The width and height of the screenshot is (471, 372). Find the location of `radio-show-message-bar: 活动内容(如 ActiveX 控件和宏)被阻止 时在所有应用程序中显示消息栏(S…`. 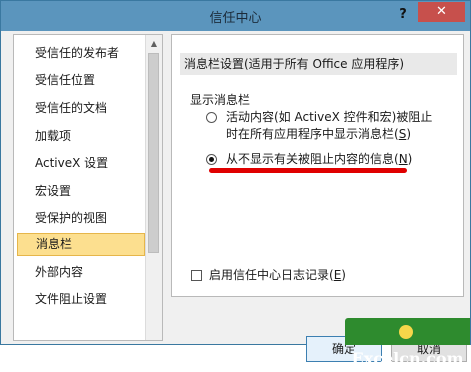

radio-show-message-bar: 活动内容(如 ActiveX 控件和宏)被阻止 时在所有应用程序中显示消息栏(S… is located at coordinates (328, 127).